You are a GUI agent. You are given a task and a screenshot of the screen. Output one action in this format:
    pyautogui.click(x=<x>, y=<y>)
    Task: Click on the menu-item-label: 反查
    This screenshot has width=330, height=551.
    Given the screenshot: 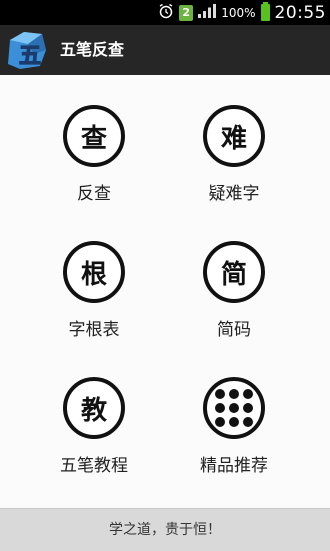 What is the action you would take?
    pyautogui.click(x=94, y=194)
    